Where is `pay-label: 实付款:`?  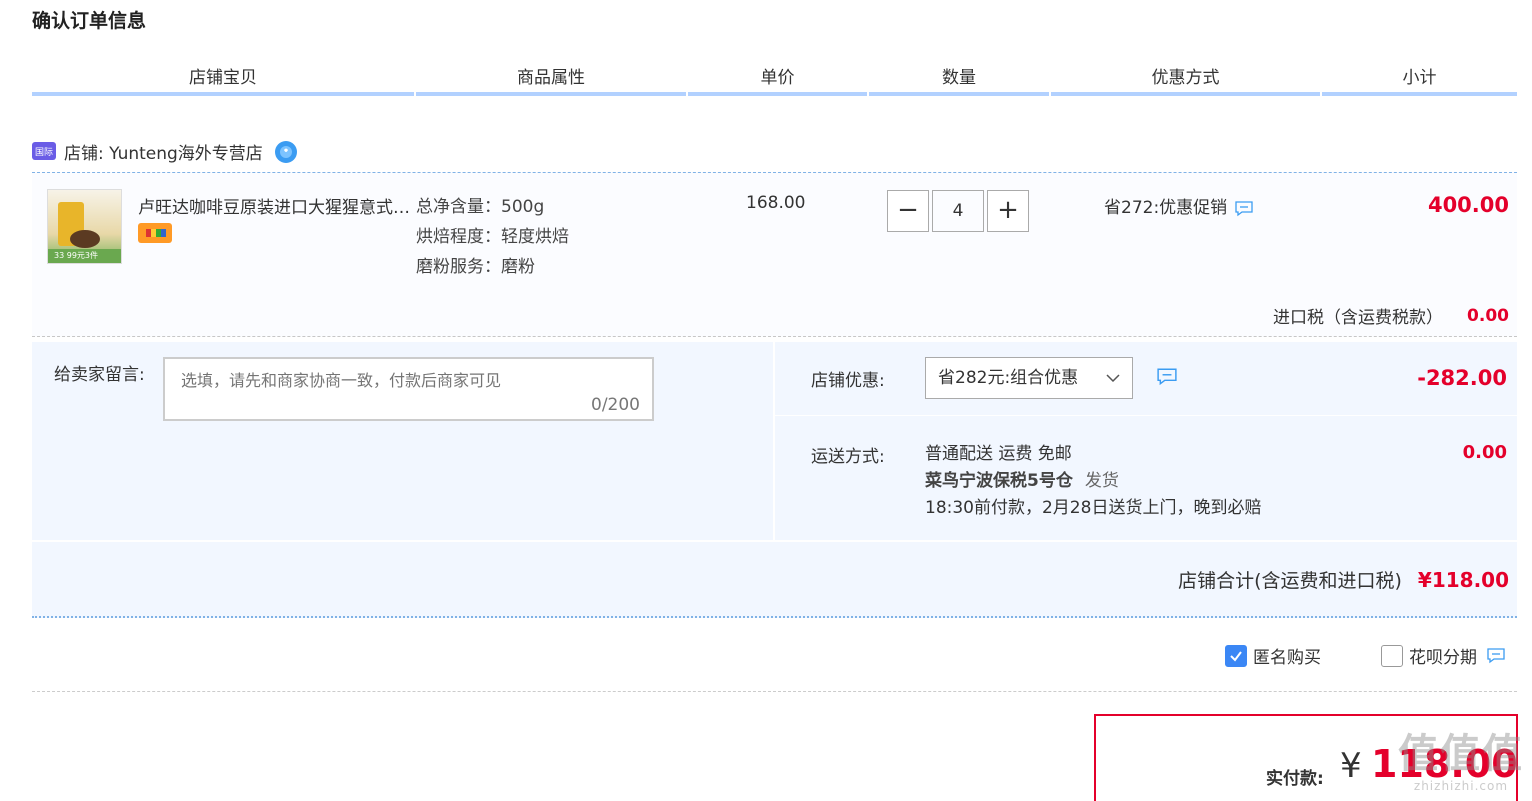 pay-label: 实付款: is located at coordinates (1295, 779).